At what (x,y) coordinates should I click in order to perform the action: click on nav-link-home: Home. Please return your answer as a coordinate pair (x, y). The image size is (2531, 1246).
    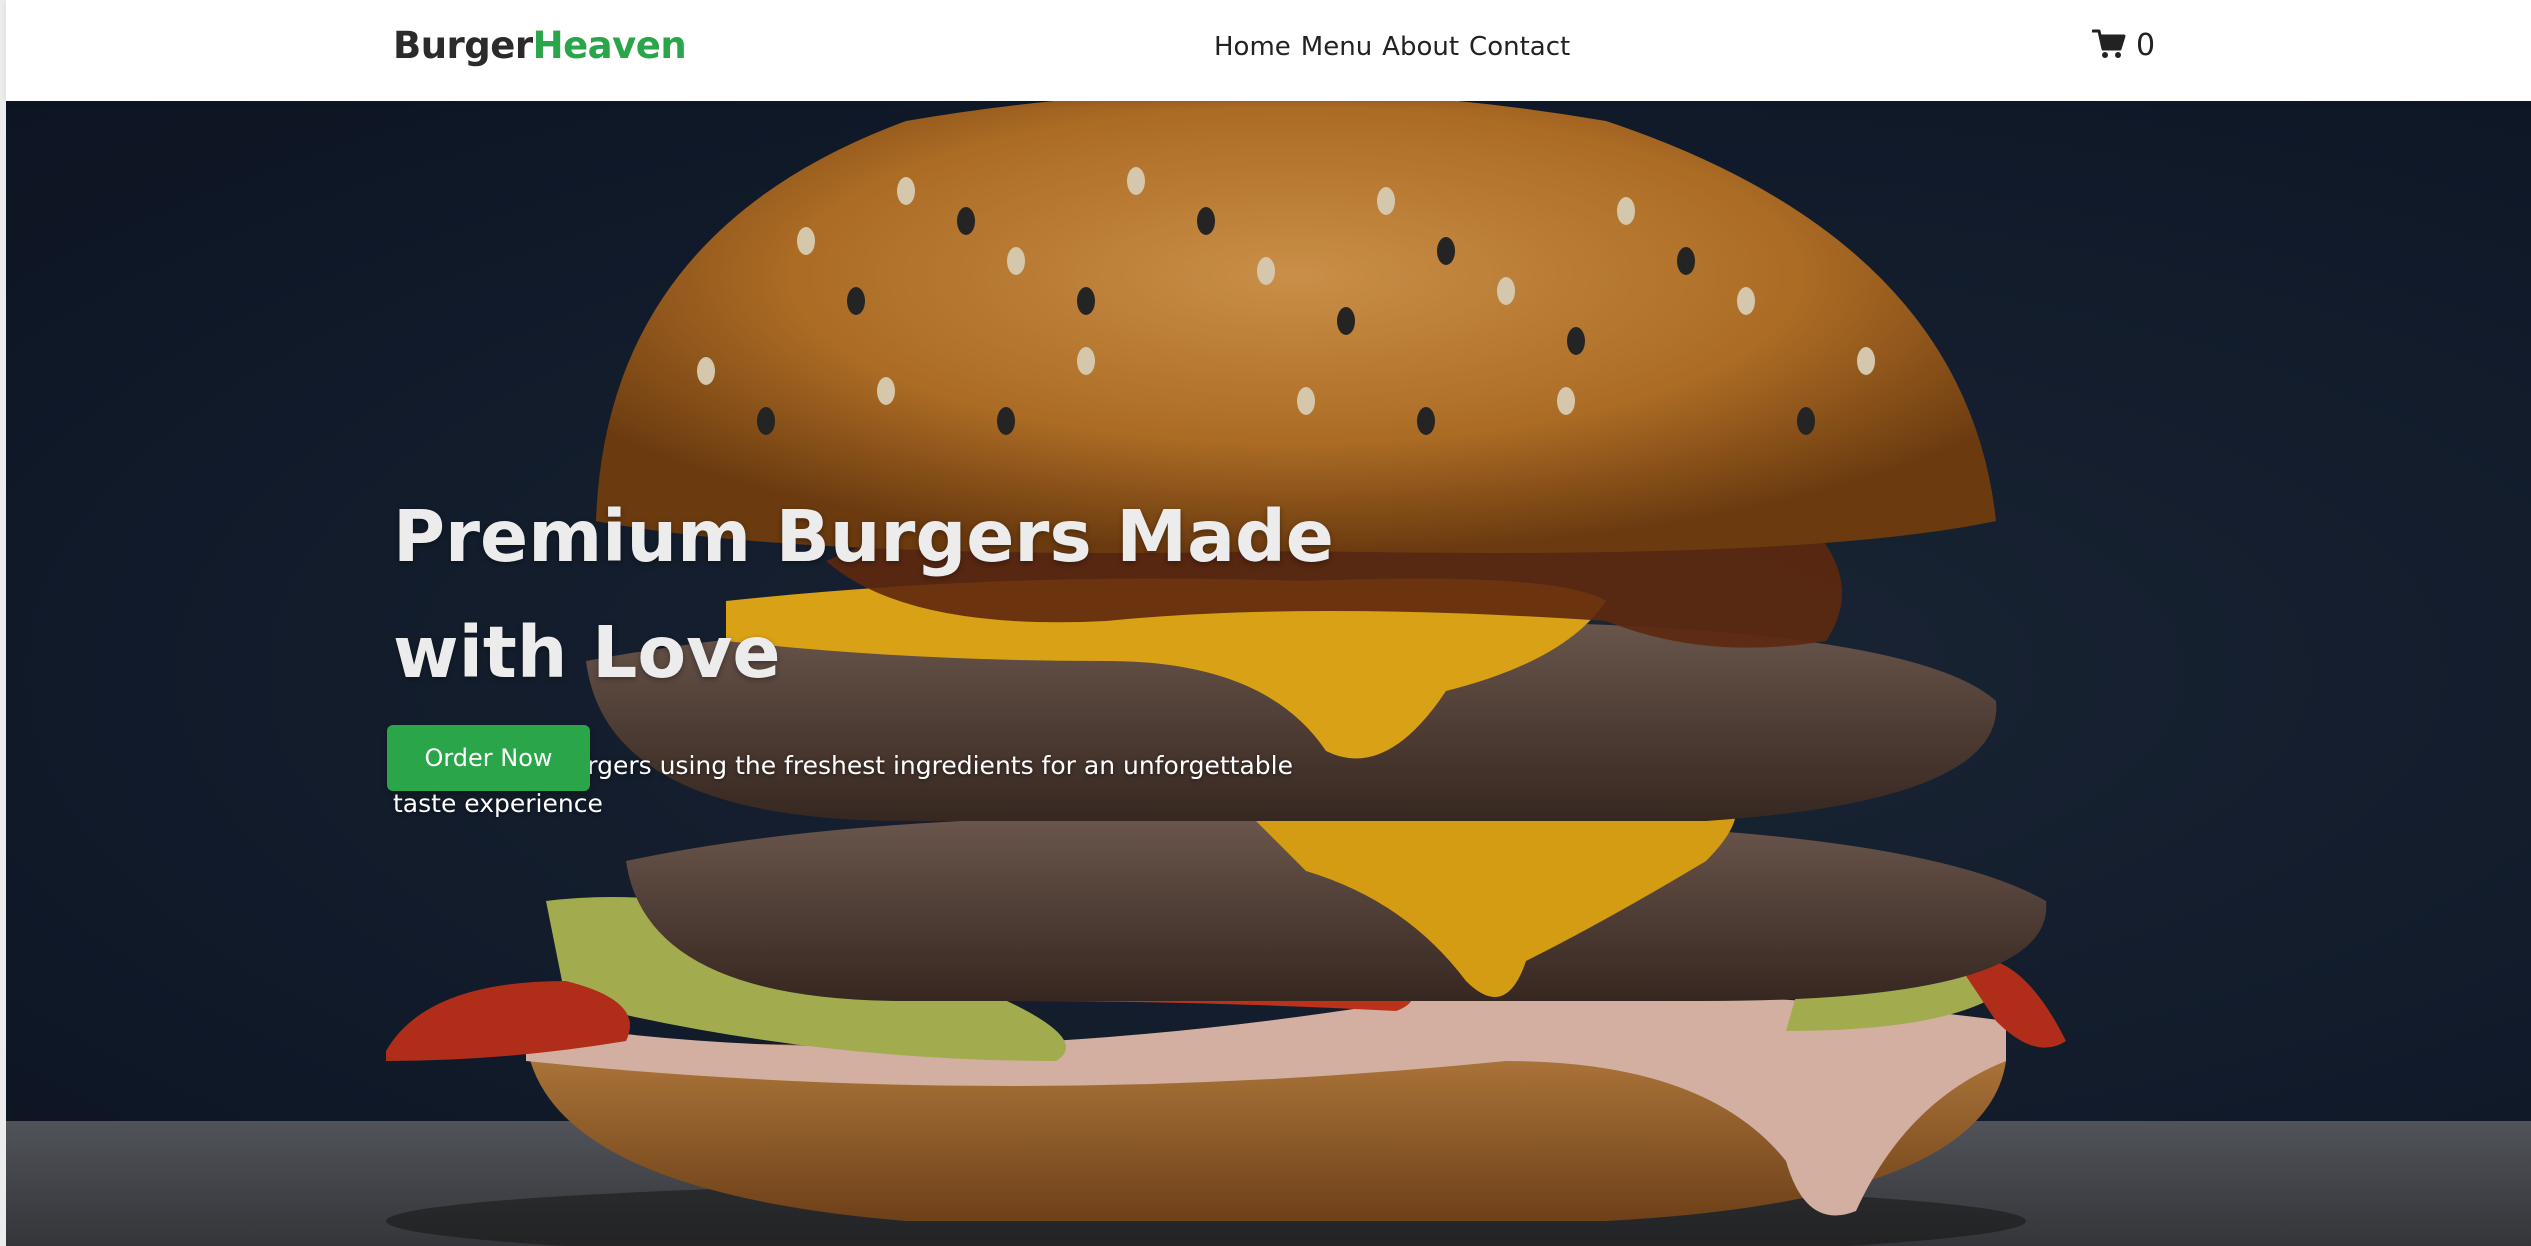
    Looking at the image, I should click on (1252, 47).